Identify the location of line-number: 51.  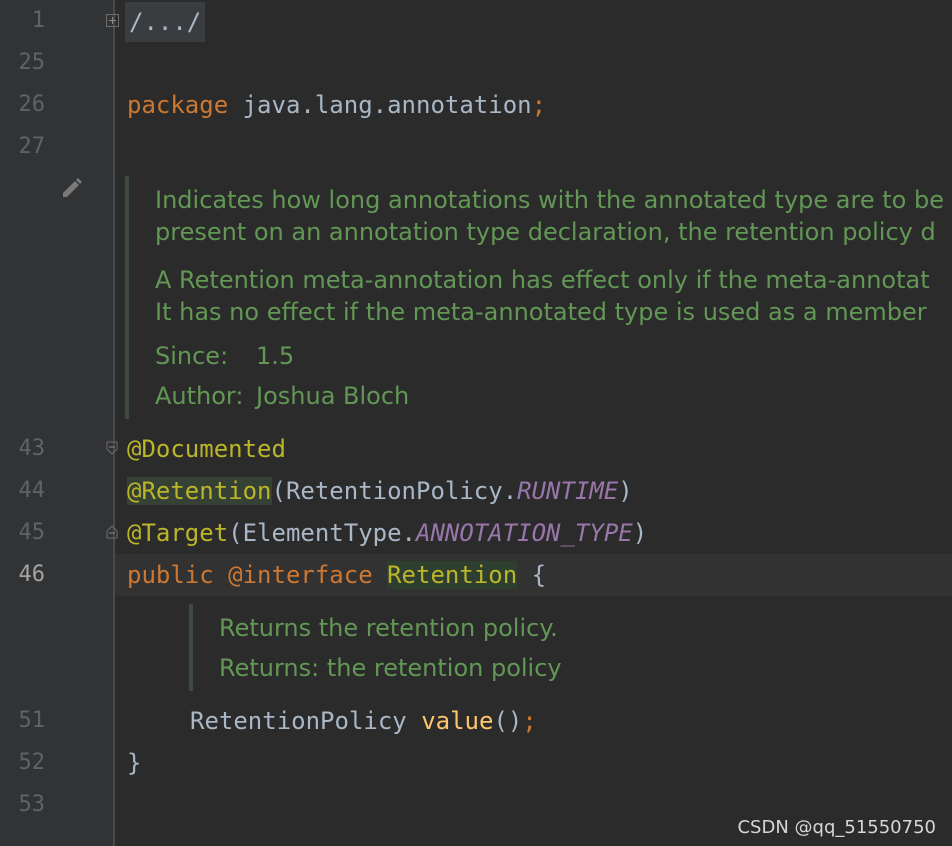
(23, 721).